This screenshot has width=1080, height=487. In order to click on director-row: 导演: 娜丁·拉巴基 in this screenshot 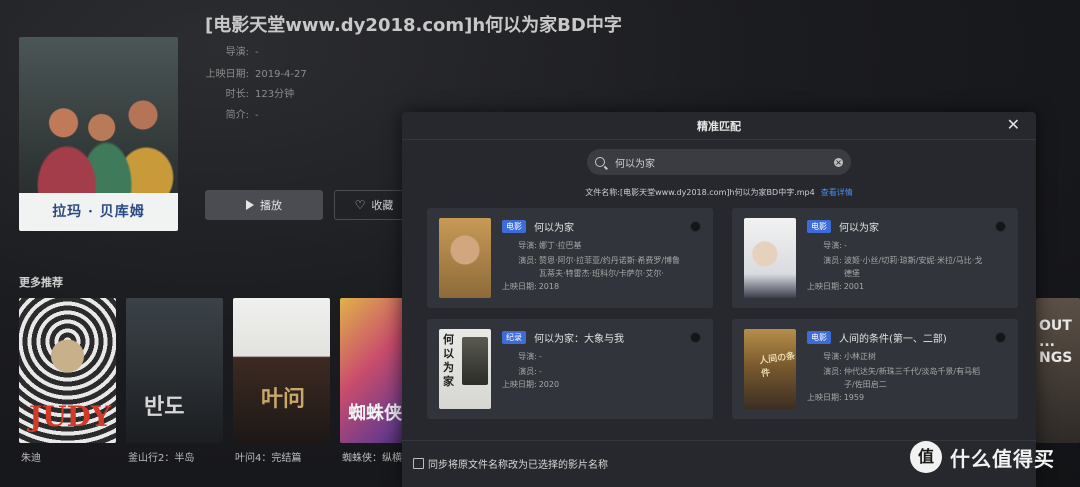, I will do `click(550, 245)`.